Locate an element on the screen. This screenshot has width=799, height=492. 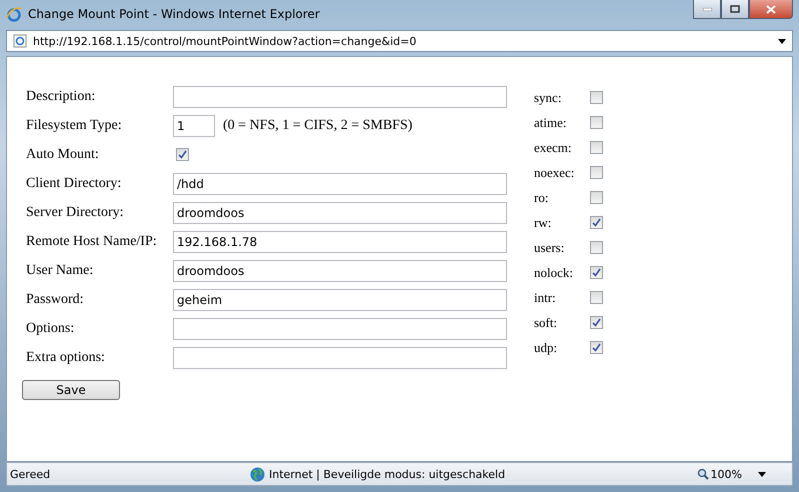
field-label: Server Directory: is located at coordinates (75, 212).